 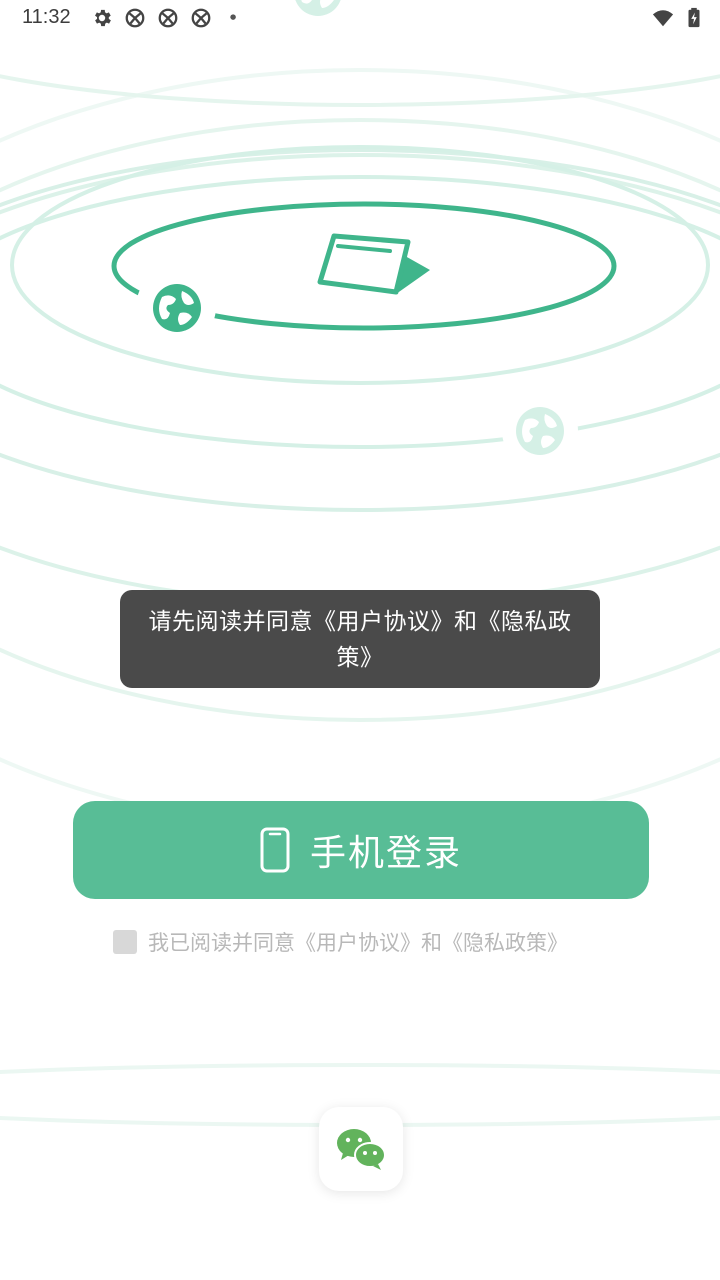 I want to click on wifi-icon, so click(x=663, y=18).